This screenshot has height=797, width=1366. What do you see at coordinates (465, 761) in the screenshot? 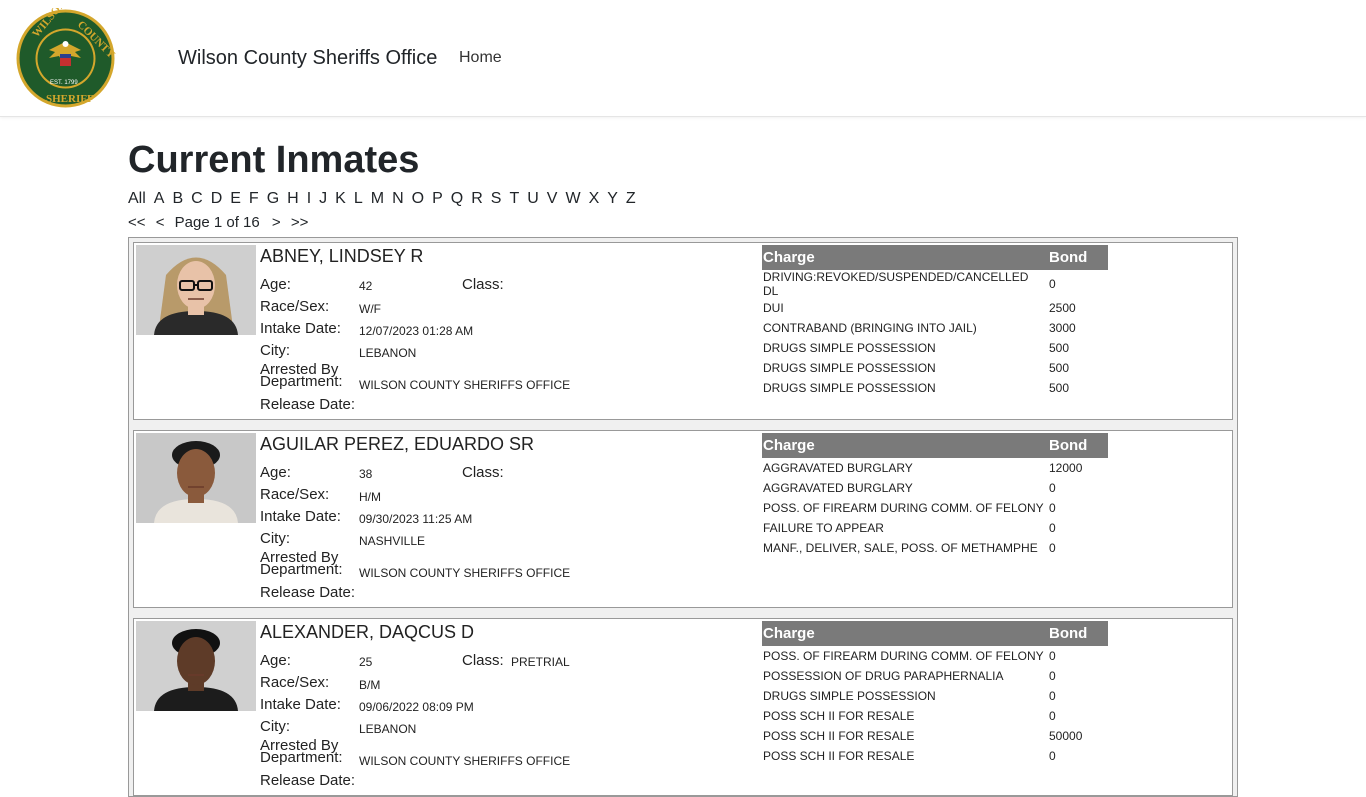
I see `department-value: WILSON COUNTY SHERIFFS OFFICE` at bounding box center [465, 761].